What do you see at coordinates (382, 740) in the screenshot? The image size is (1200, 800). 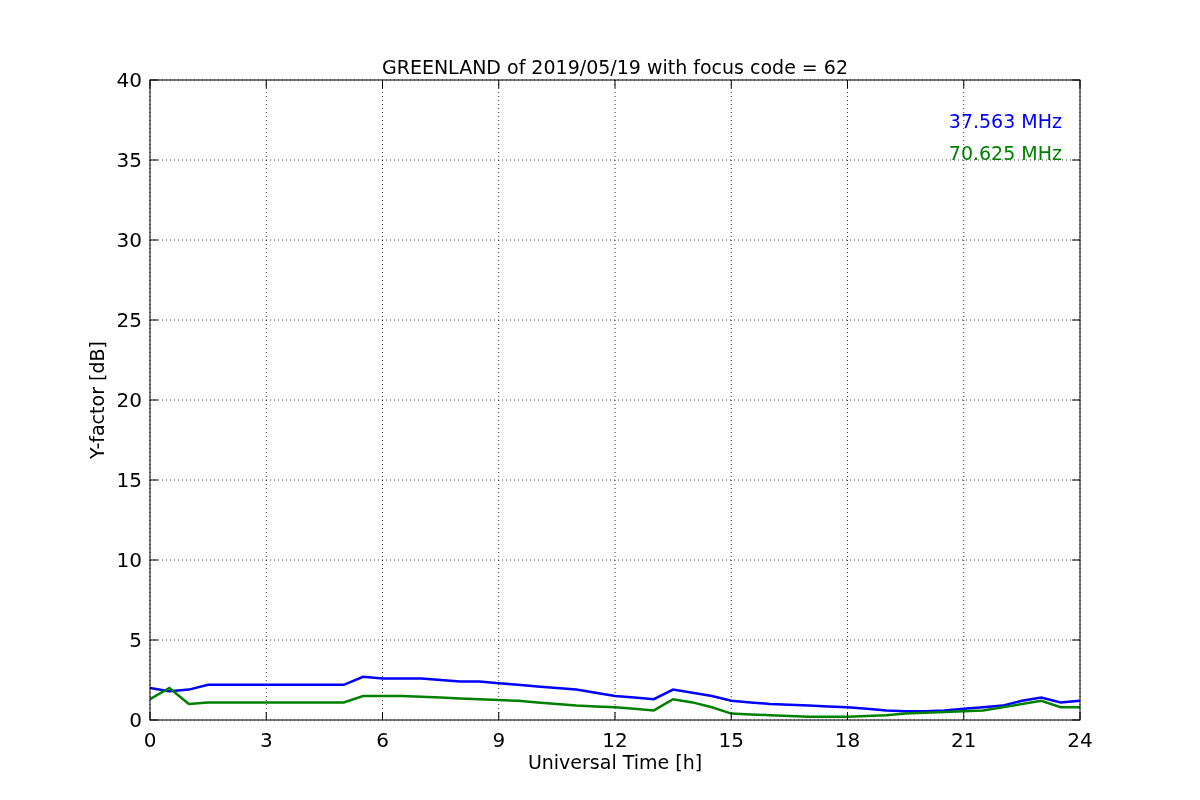 I see `x-tick-label: 6` at bounding box center [382, 740].